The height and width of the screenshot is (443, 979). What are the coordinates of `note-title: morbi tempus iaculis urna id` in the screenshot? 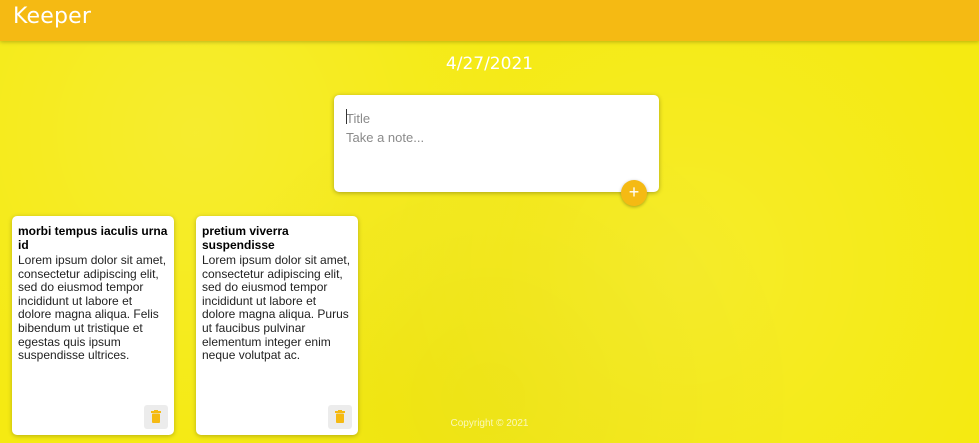 It's located at (93, 238).